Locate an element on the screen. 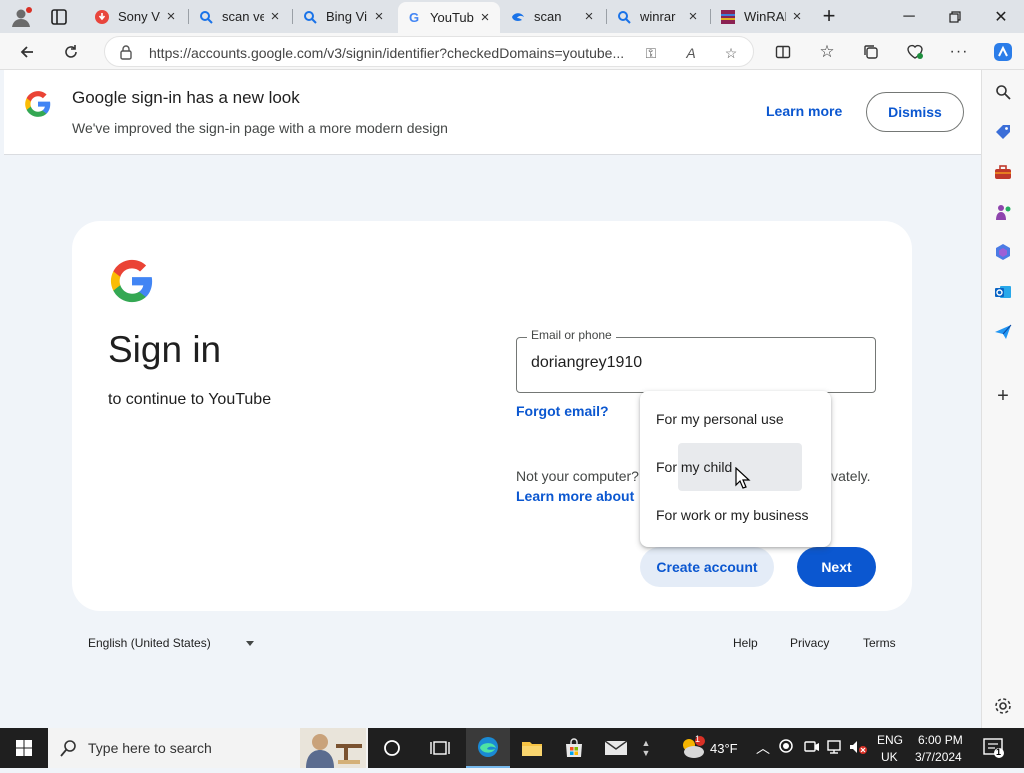 This screenshot has height=773, width=1024. volume-muted-icon is located at coordinates (858, 748).